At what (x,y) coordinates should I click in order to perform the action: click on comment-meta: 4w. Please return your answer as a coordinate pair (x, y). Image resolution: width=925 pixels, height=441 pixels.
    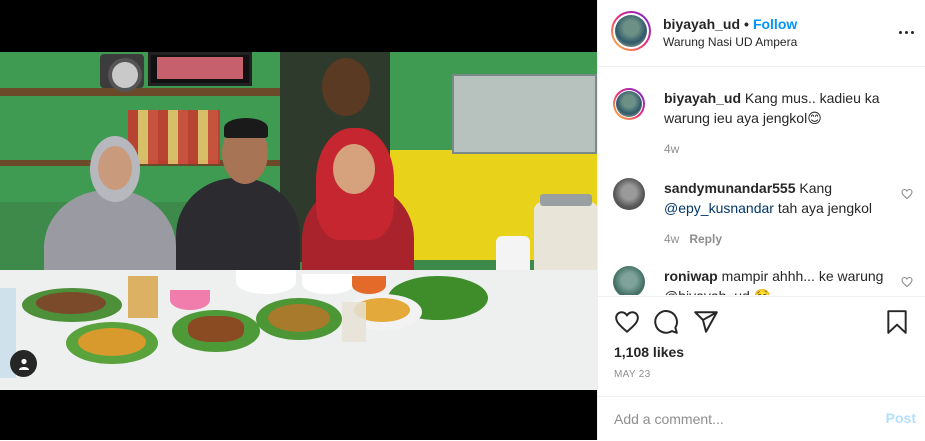
    Looking at the image, I should click on (671, 149).